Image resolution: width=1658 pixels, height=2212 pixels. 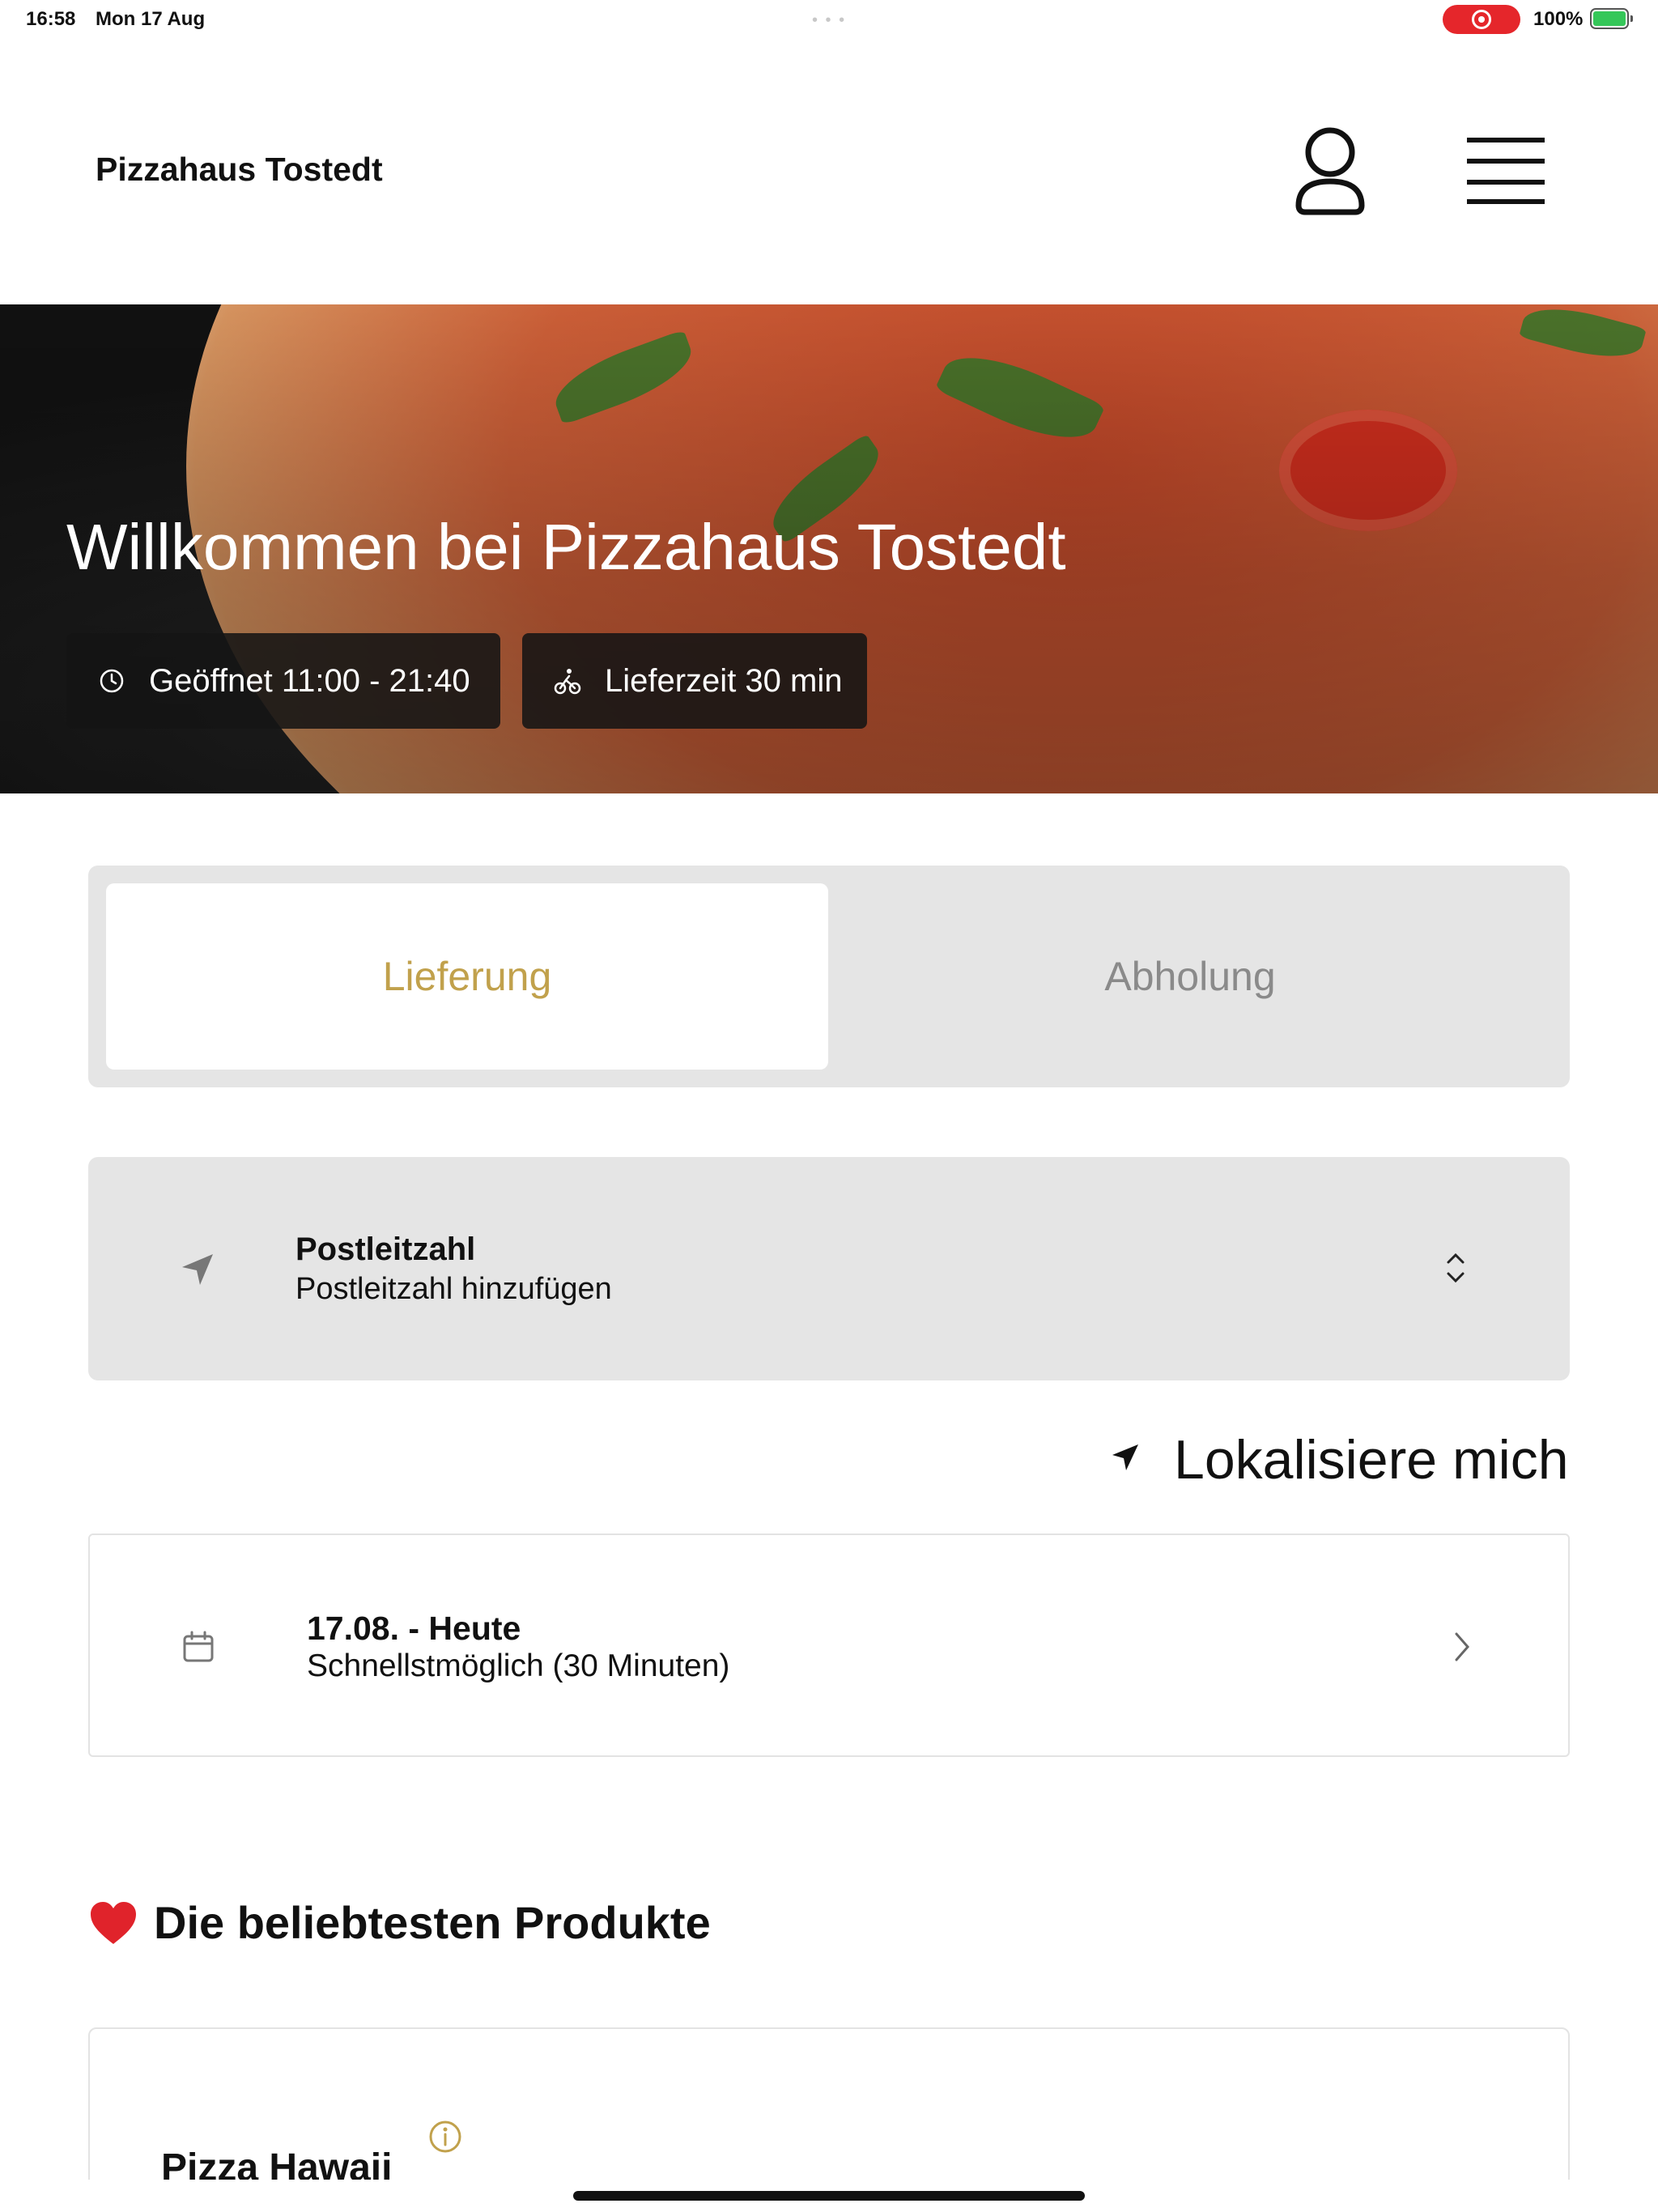 I want to click on delivery-time-text: Lieferzeit 30 min, so click(x=724, y=681).